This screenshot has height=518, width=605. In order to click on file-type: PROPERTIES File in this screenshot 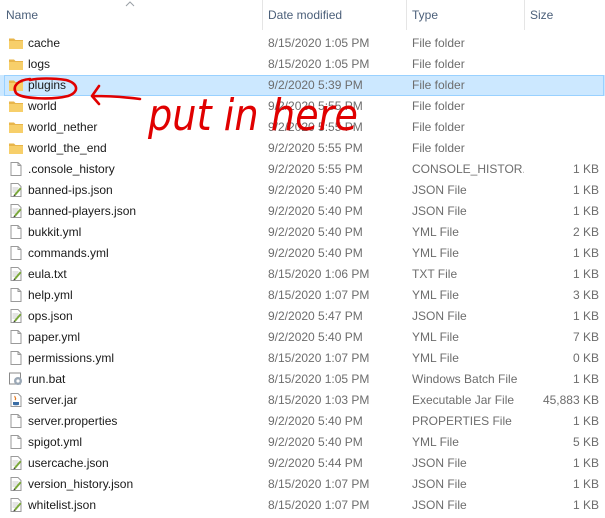, I will do `click(462, 421)`.